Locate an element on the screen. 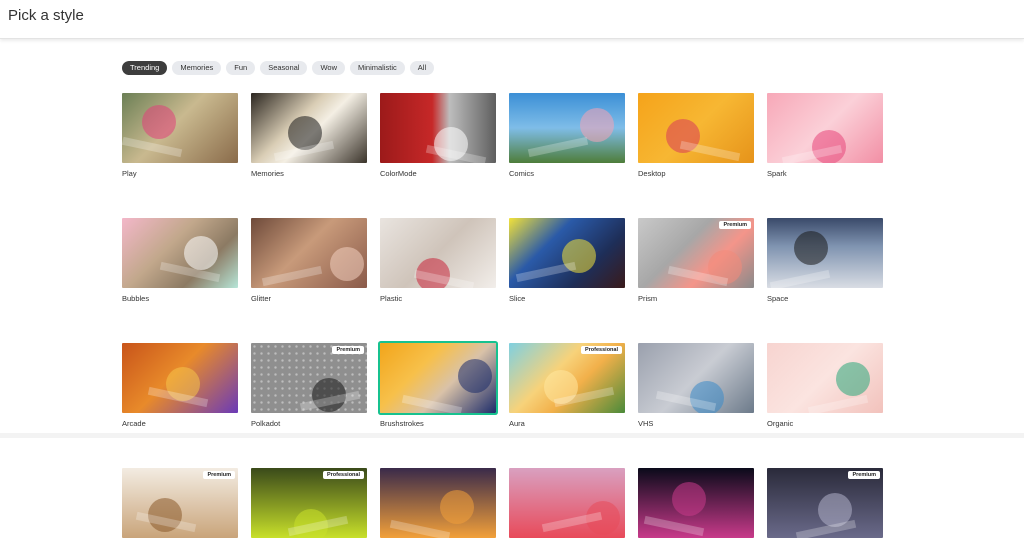  style-card-prism: Premium Prism is located at coordinates (696, 261).